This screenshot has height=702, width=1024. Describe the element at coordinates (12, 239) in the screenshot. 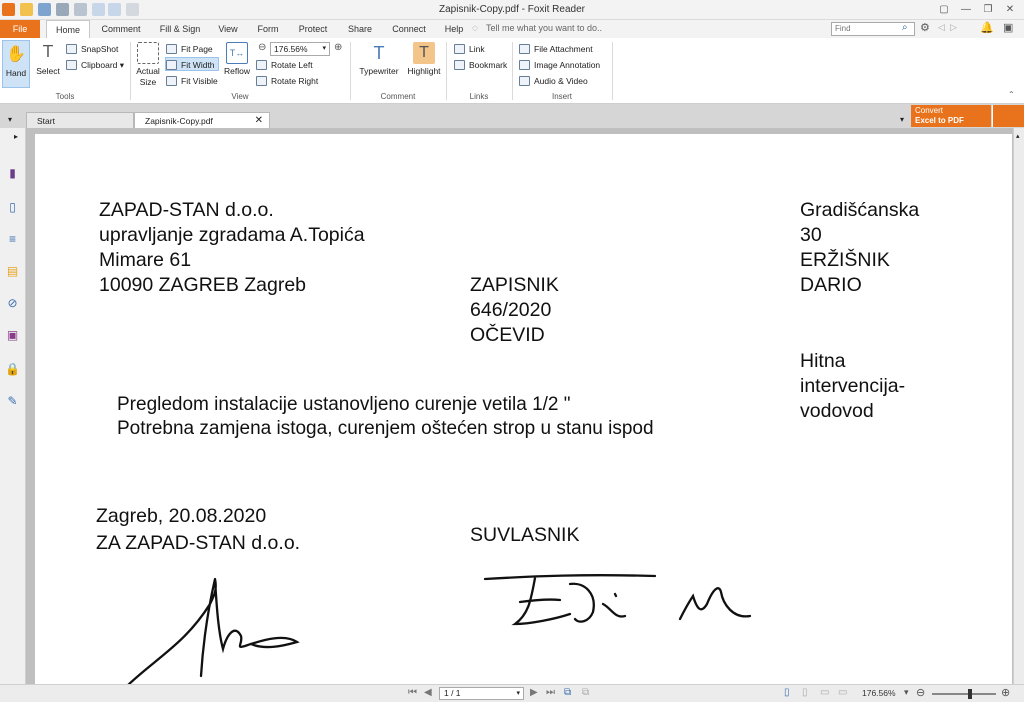

I see `layers-panel-icon: ≡` at that location.